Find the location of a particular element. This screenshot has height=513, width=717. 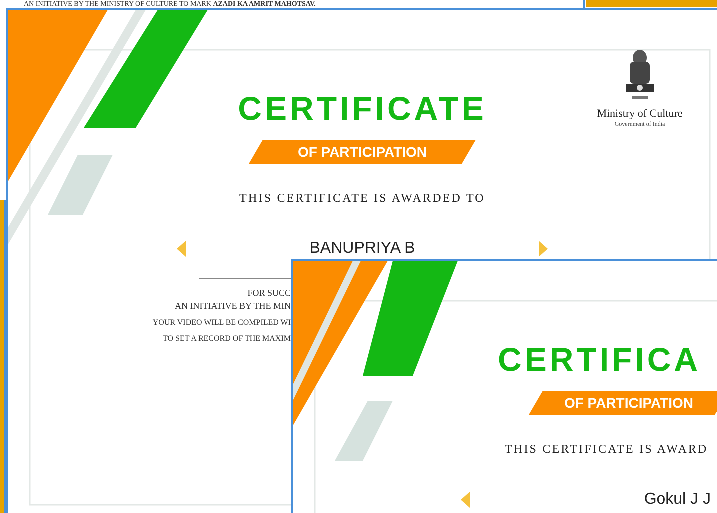

certificate-text: TO SET A RECORD OF THE MAXIM is located at coordinates (226, 339).